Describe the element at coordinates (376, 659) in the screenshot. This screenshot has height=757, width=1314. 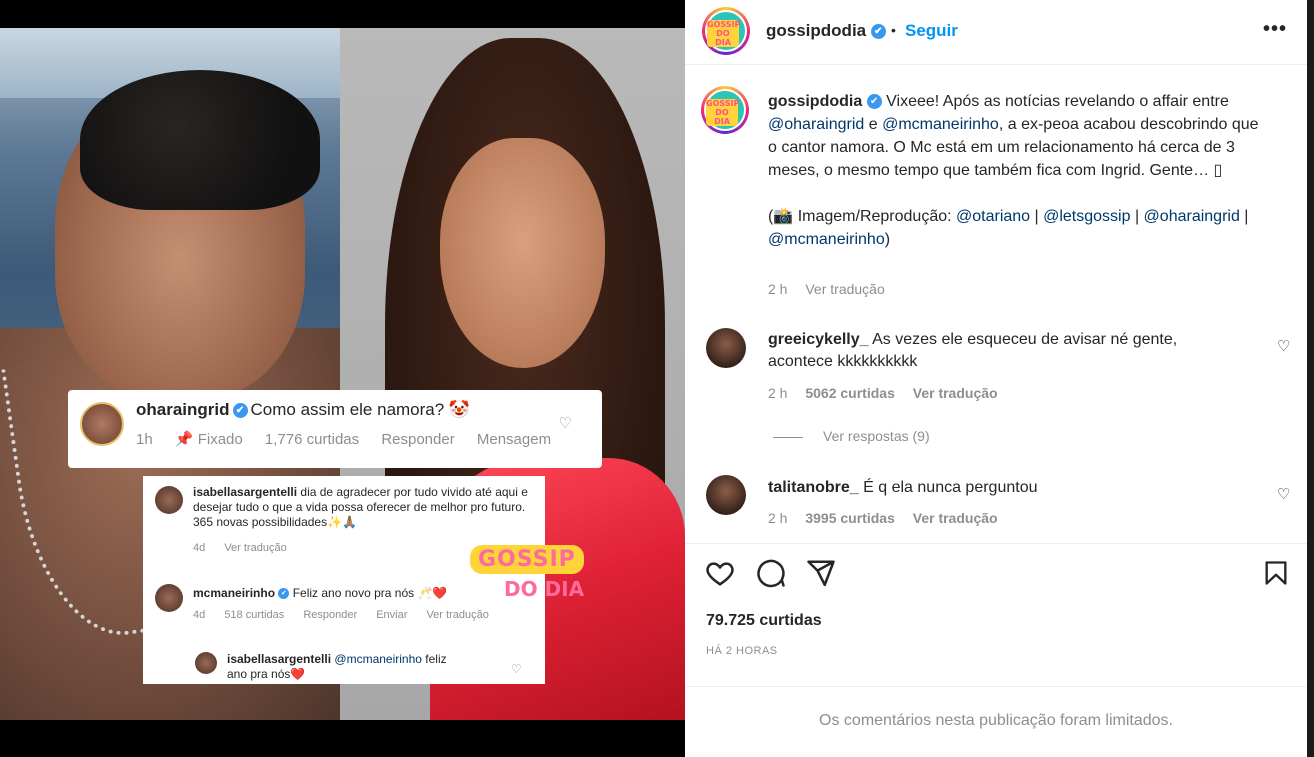
I see `mention: @mcmaneirinho` at that location.